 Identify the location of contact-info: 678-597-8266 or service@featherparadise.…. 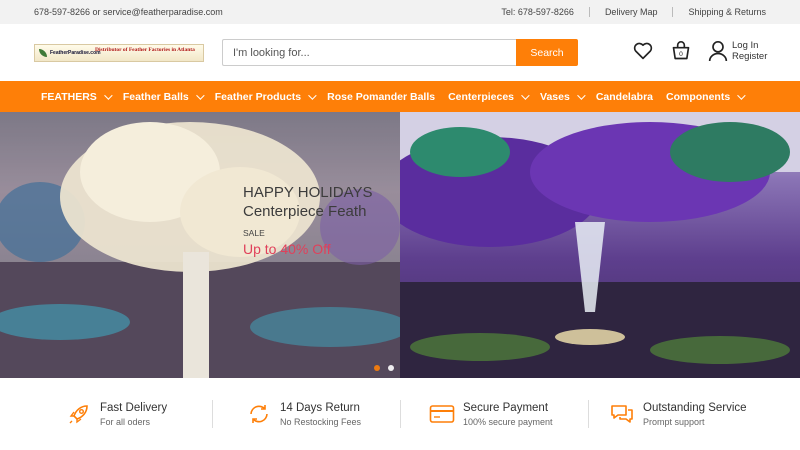
(128, 12).